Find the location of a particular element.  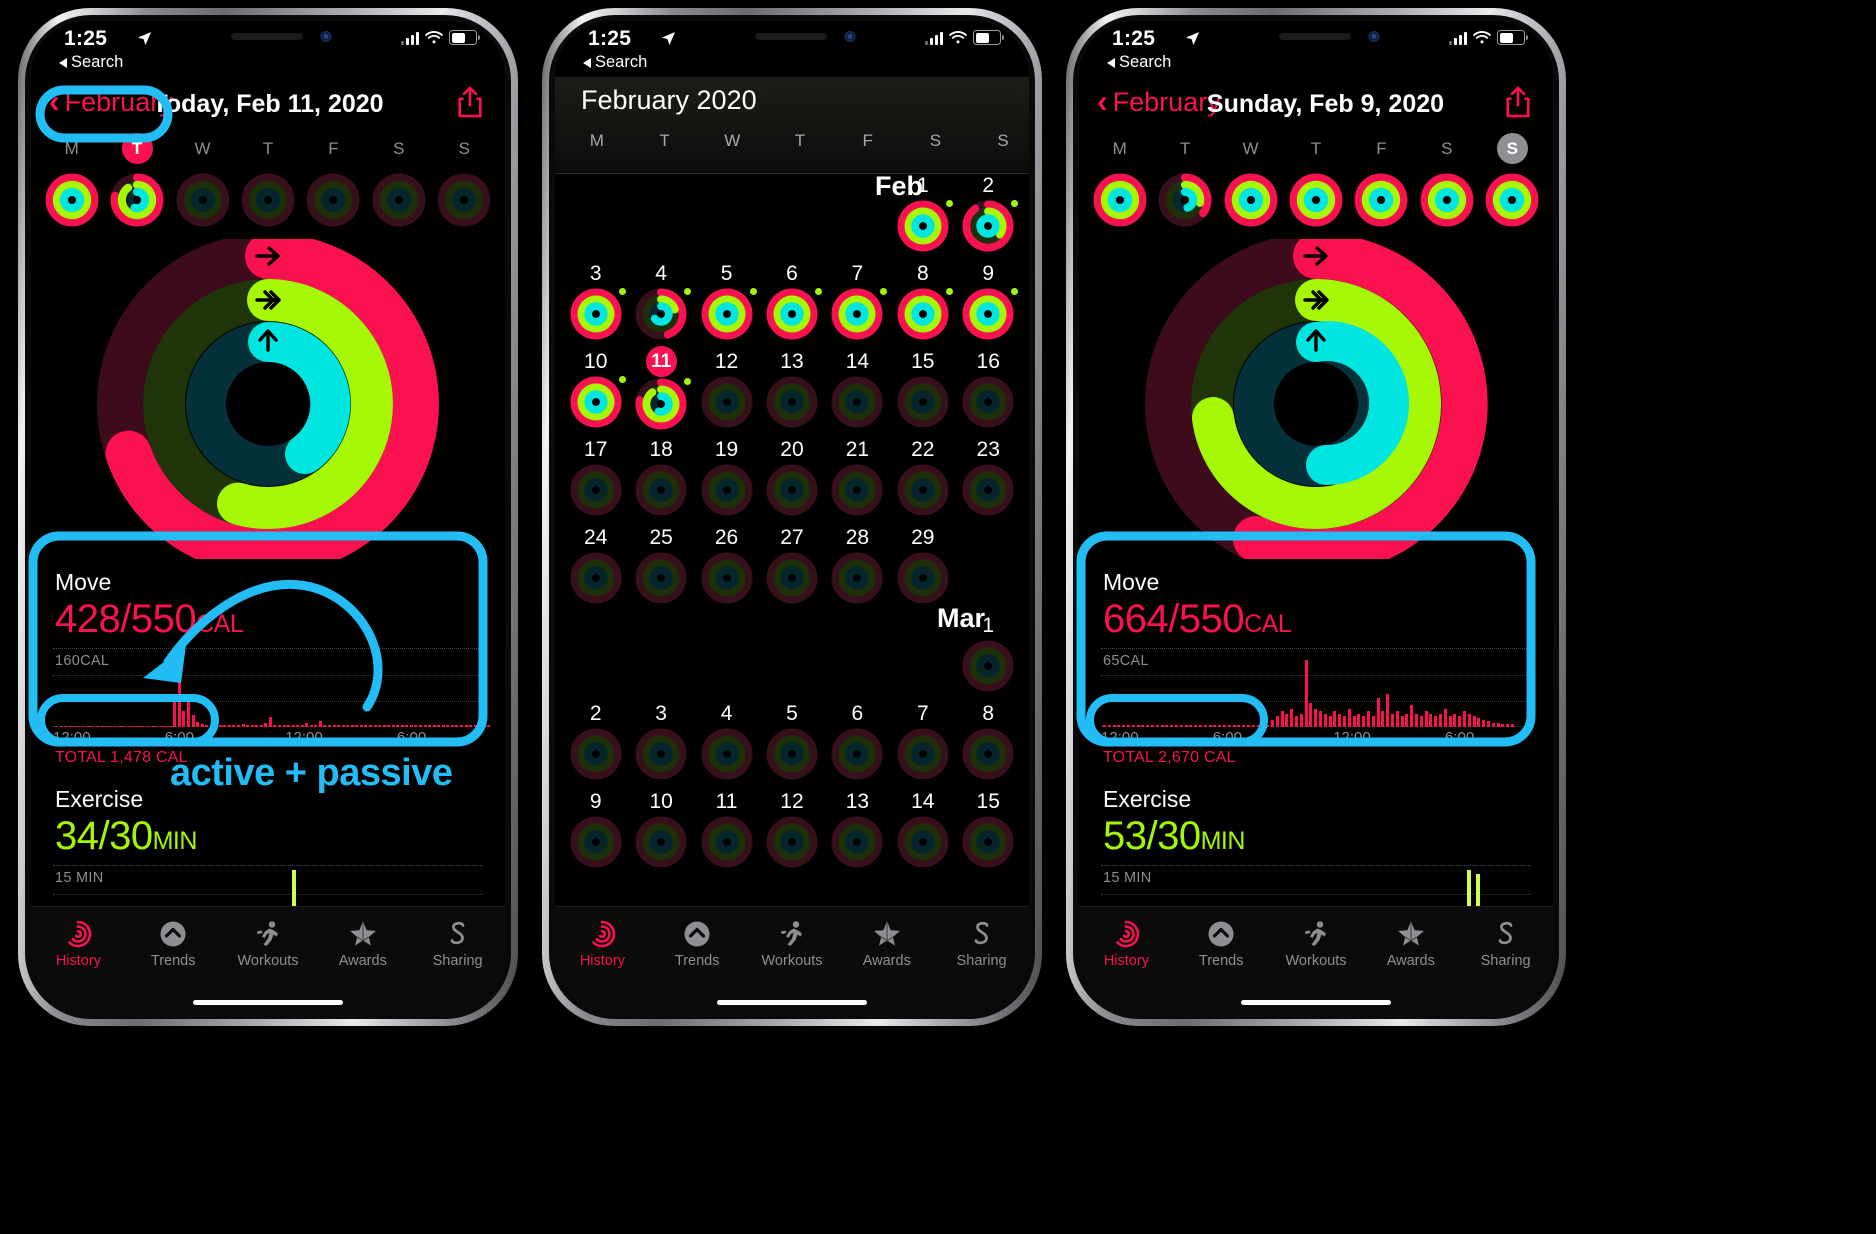

calendar-day-19: 19 is located at coordinates (727, 481).